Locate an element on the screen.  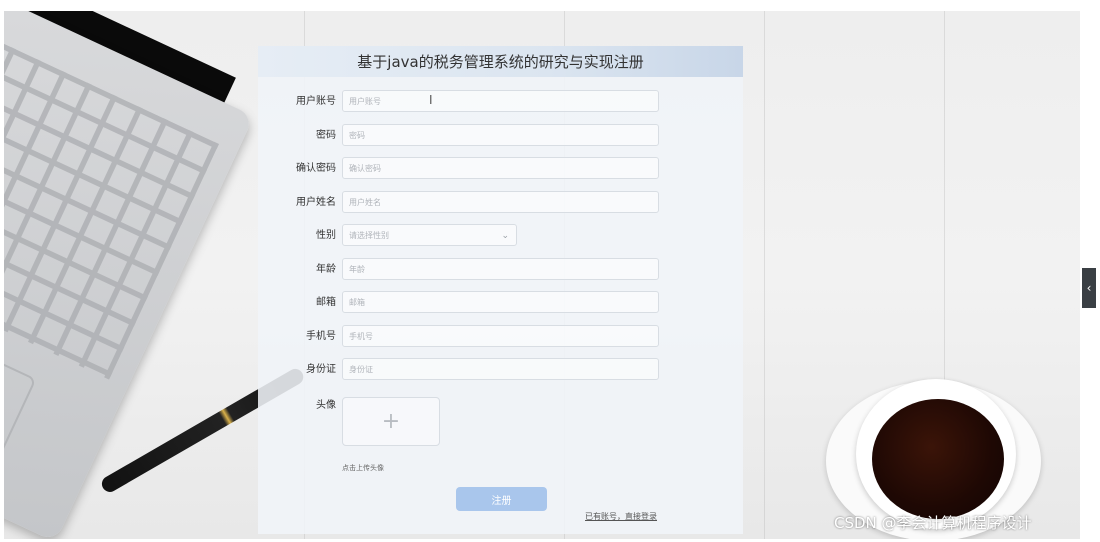
phone-input: 手机号 is located at coordinates (500, 336).